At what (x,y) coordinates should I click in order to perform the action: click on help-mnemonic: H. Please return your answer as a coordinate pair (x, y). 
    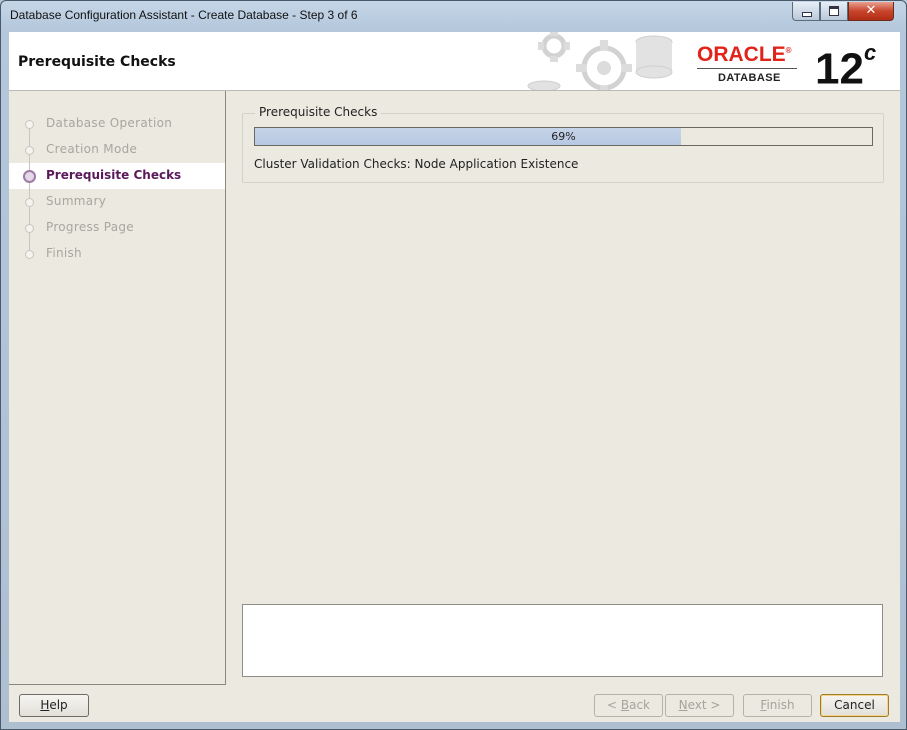
    Looking at the image, I should click on (45, 705).